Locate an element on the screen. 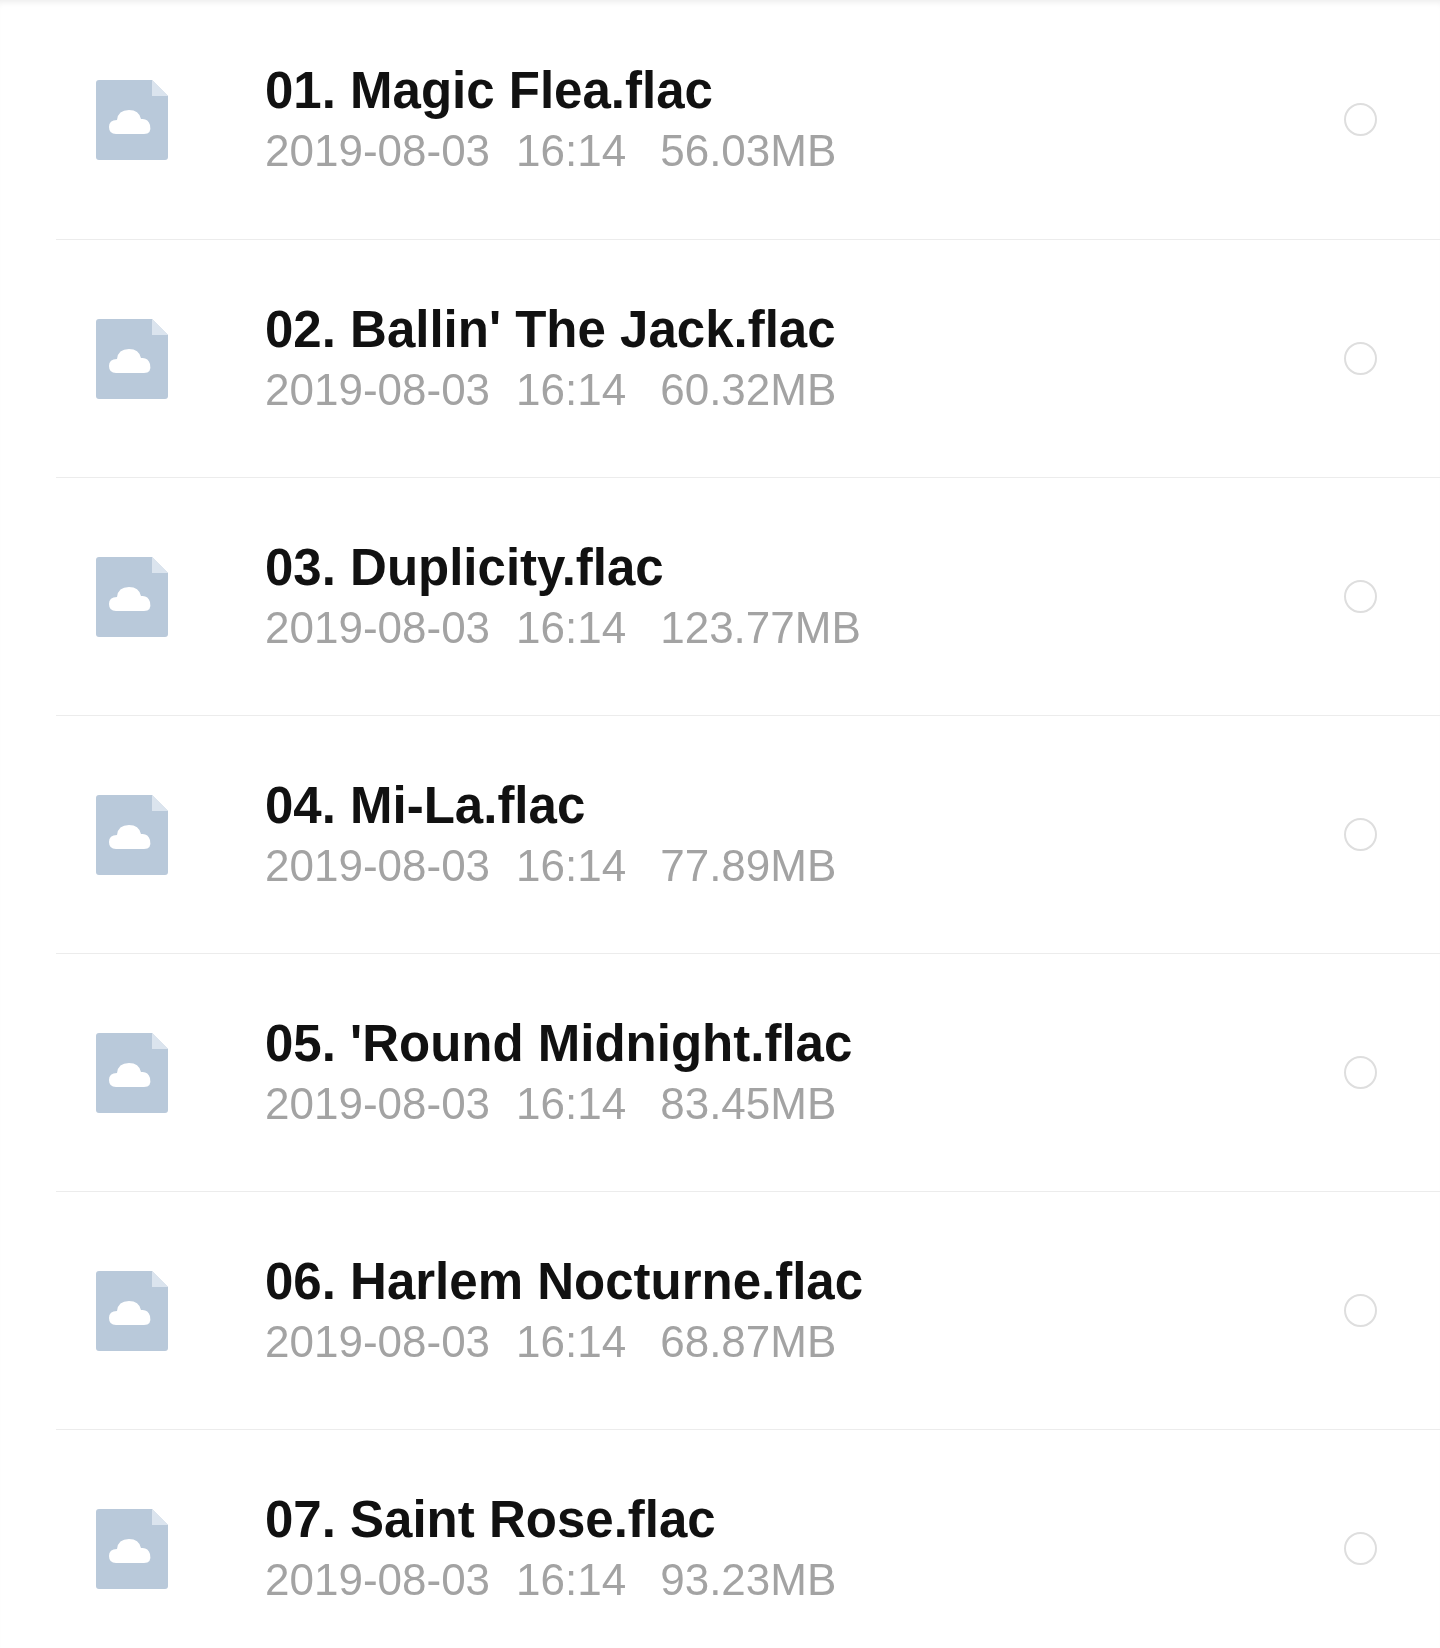  file-size: 93.23MB is located at coordinates (748, 1580).